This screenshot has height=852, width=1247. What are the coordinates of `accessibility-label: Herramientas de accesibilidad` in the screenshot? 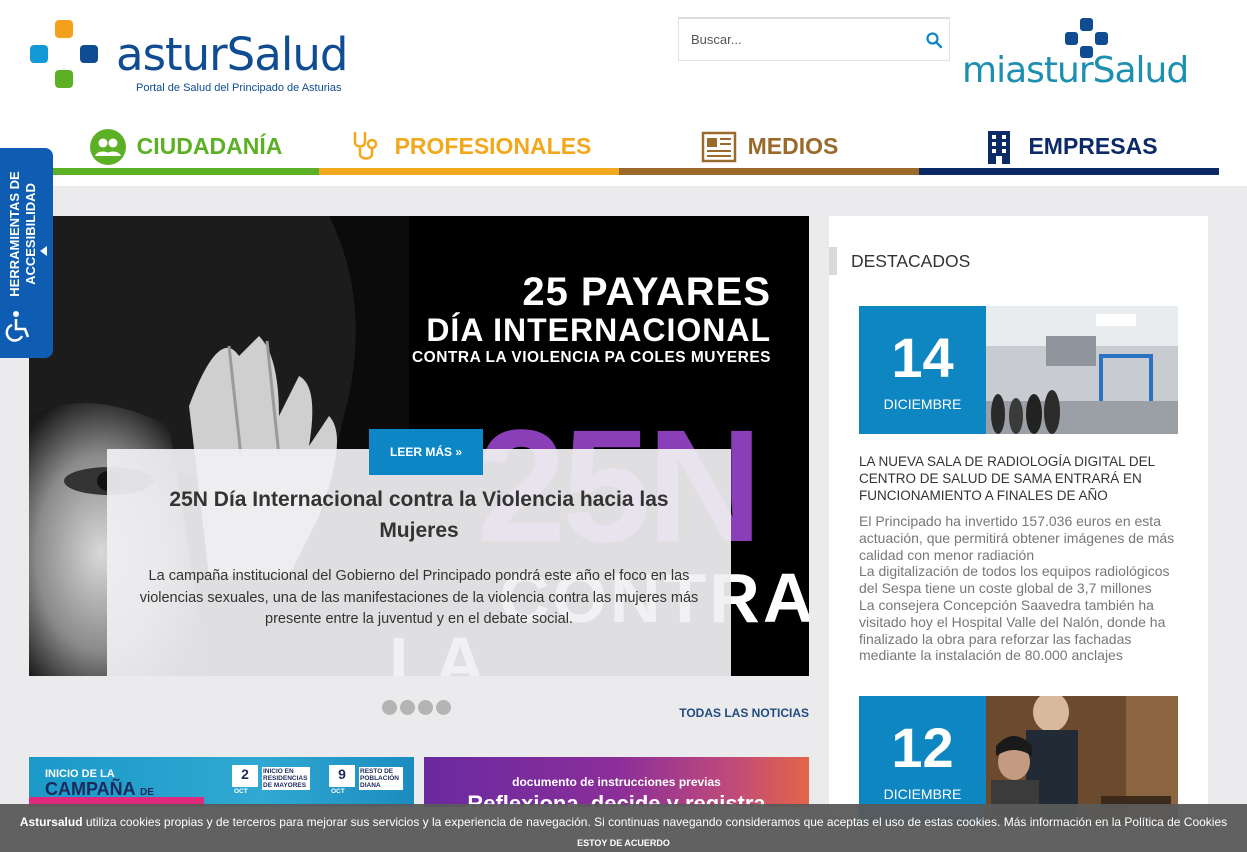 It's located at (22, 234).